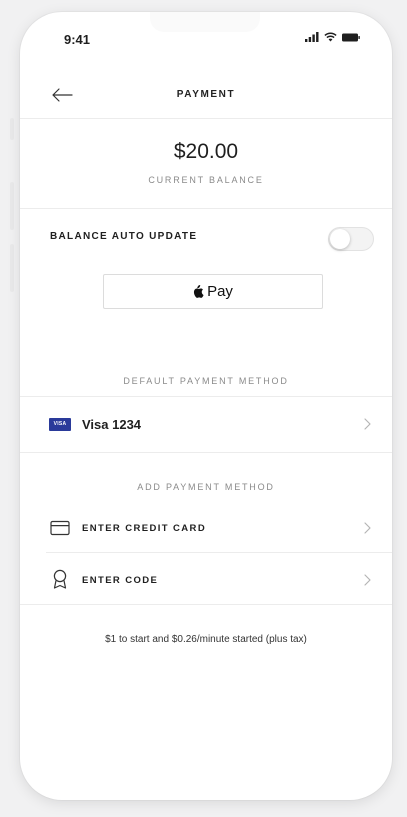 The width and height of the screenshot is (407, 817). Describe the element at coordinates (60, 579) in the screenshot. I see `ribbon-badge-icon` at that location.